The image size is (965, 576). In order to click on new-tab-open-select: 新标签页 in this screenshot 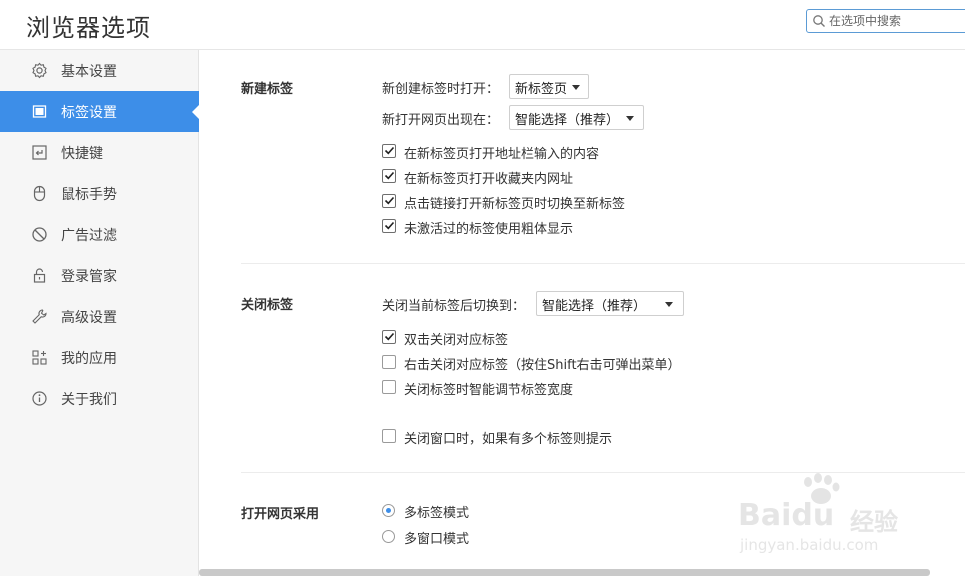, I will do `click(549, 86)`.